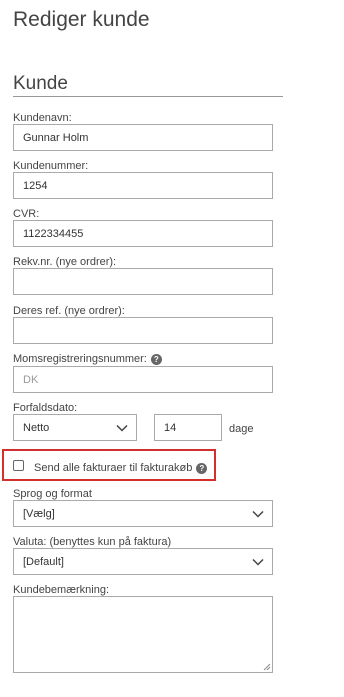  What do you see at coordinates (113, 468) in the screenshot?
I see `send-invoices-label: Send alle fakturaer til fakturakøb` at bounding box center [113, 468].